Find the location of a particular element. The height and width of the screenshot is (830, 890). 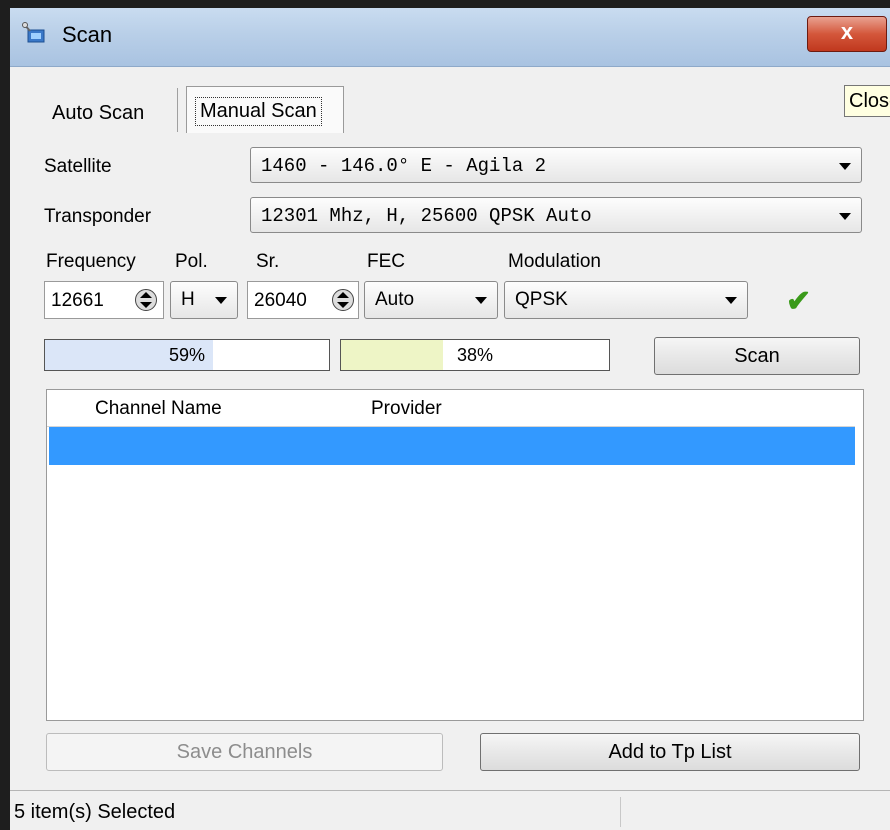

sr-label: Sr. is located at coordinates (268, 261).